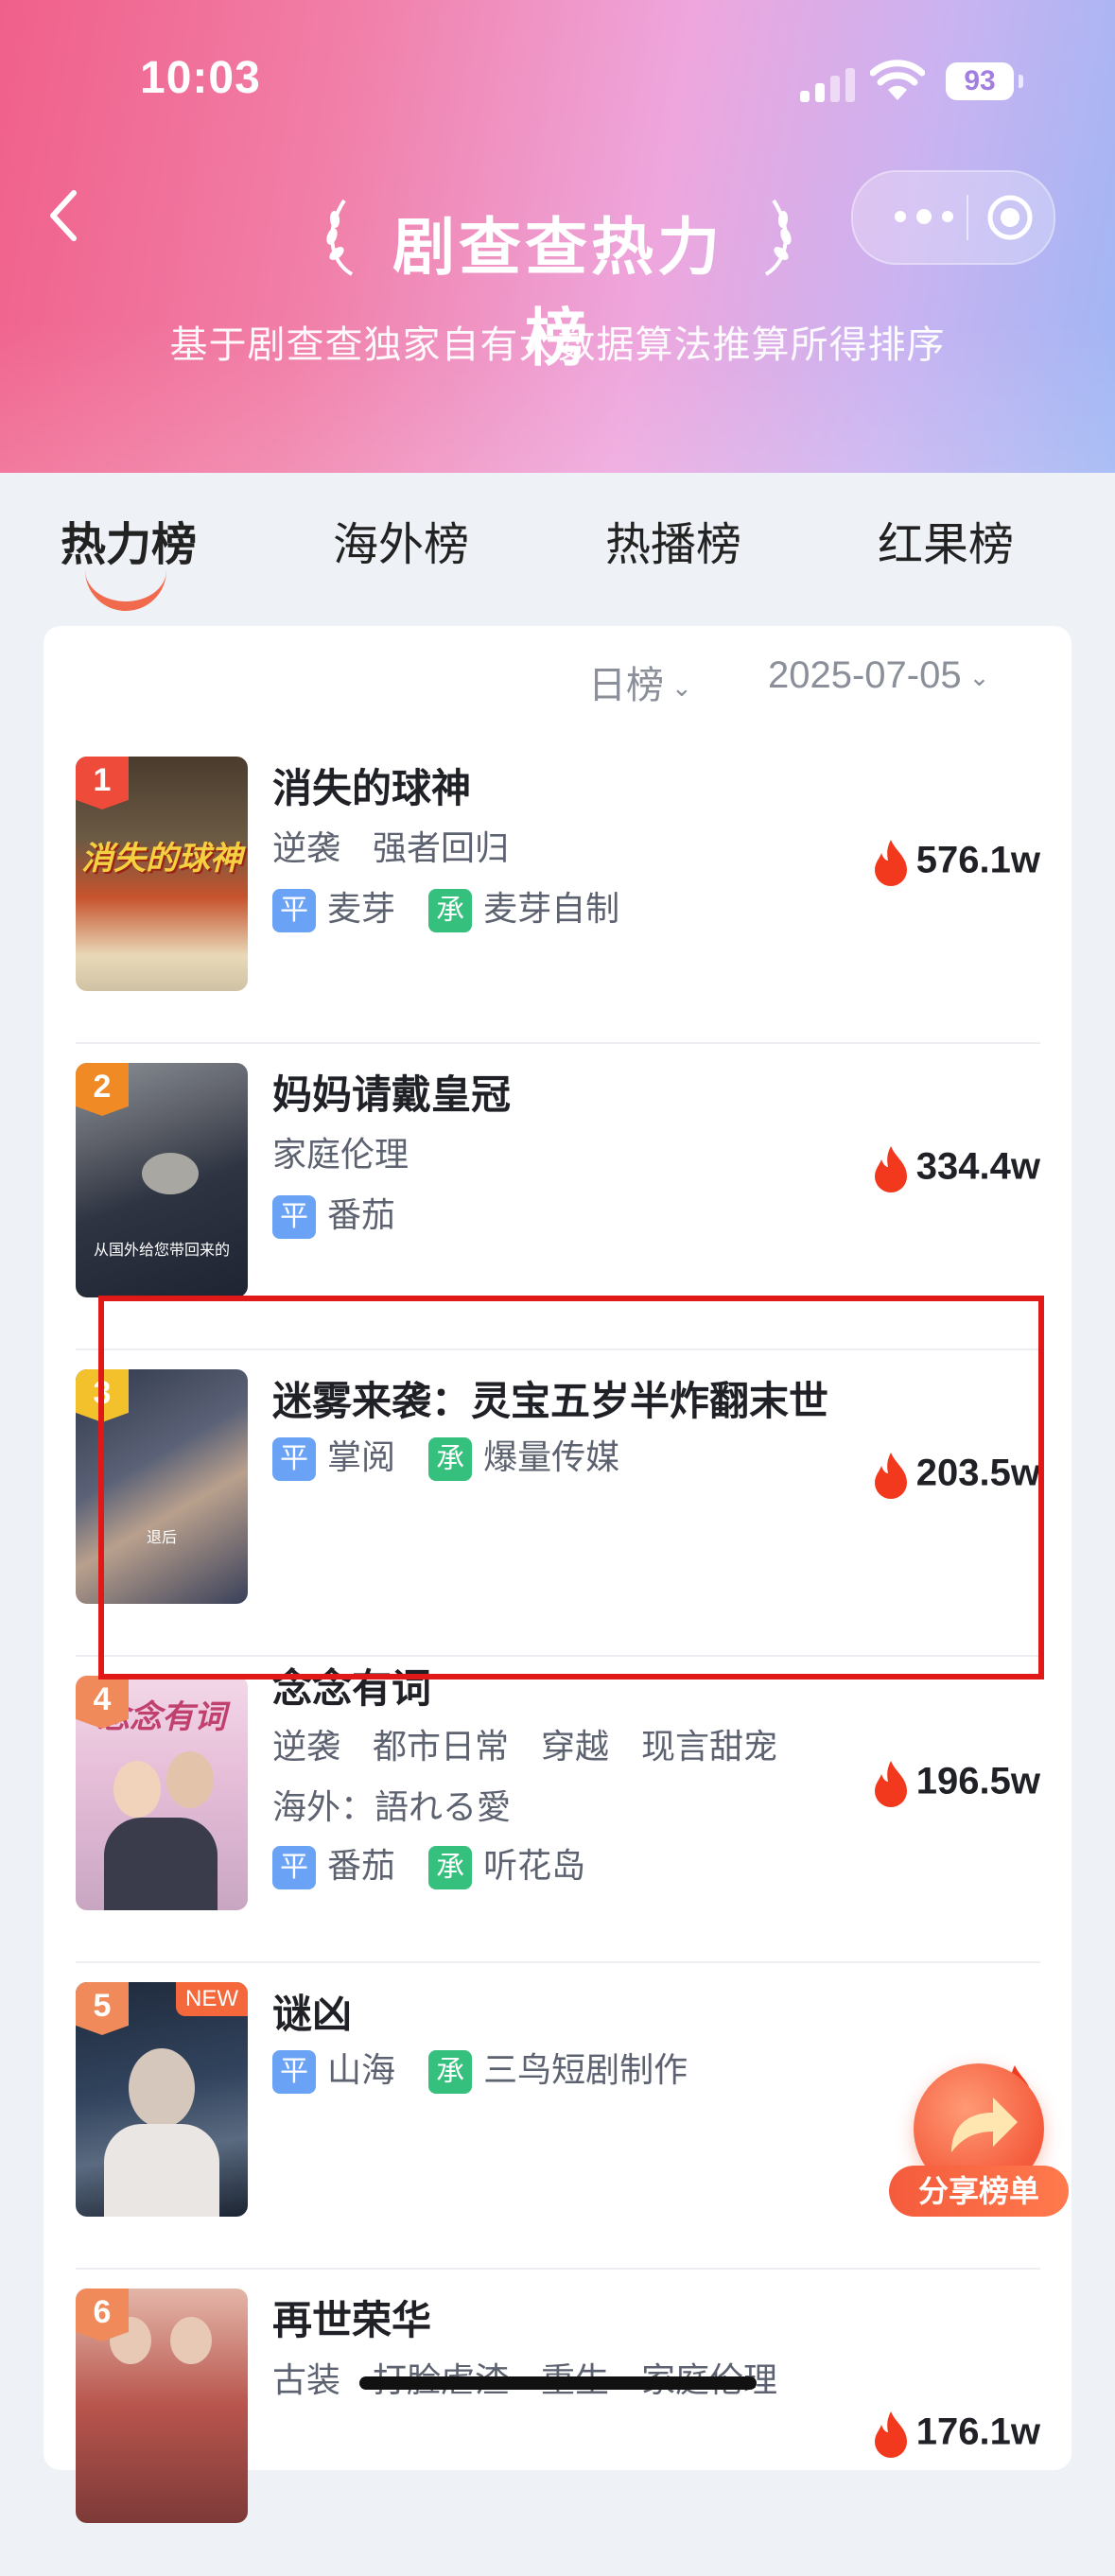 The height and width of the screenshot is (2576, 1115). What do you see at coordinates (978, 1166) in the screenshot?
I see `heat-number: 334.4w` at bounding box center [978, 1166].